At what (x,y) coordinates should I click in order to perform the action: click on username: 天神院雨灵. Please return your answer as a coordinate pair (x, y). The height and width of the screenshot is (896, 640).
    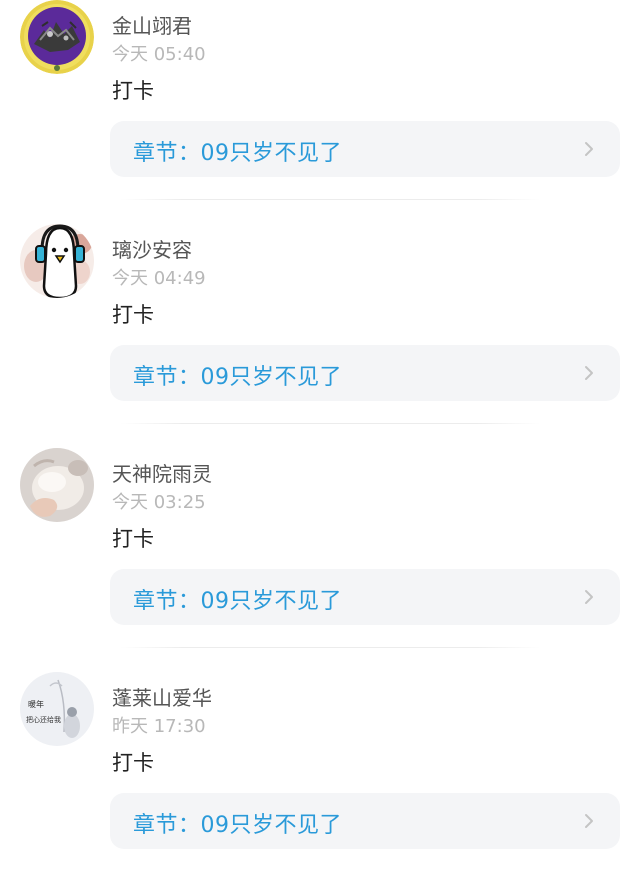
    Looking at the image, I should click on (162, 472).